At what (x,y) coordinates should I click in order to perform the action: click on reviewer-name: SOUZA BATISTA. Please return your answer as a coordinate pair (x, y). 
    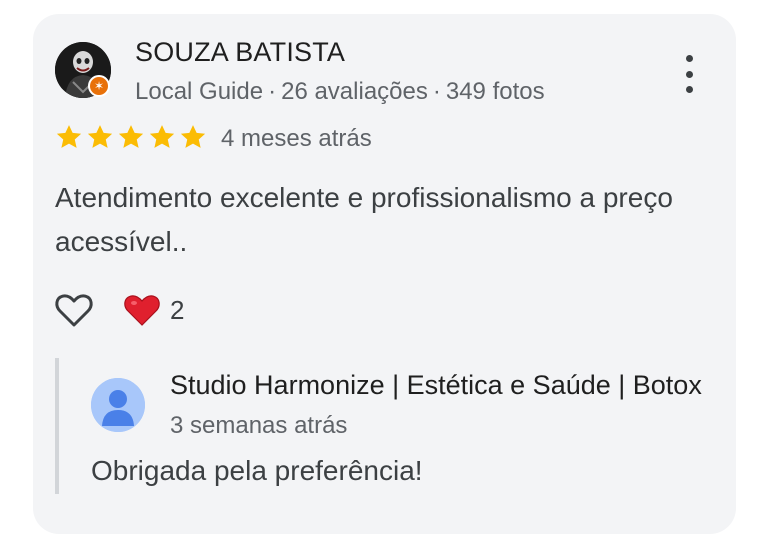
    Looking at the image, I should click on (240, 52).